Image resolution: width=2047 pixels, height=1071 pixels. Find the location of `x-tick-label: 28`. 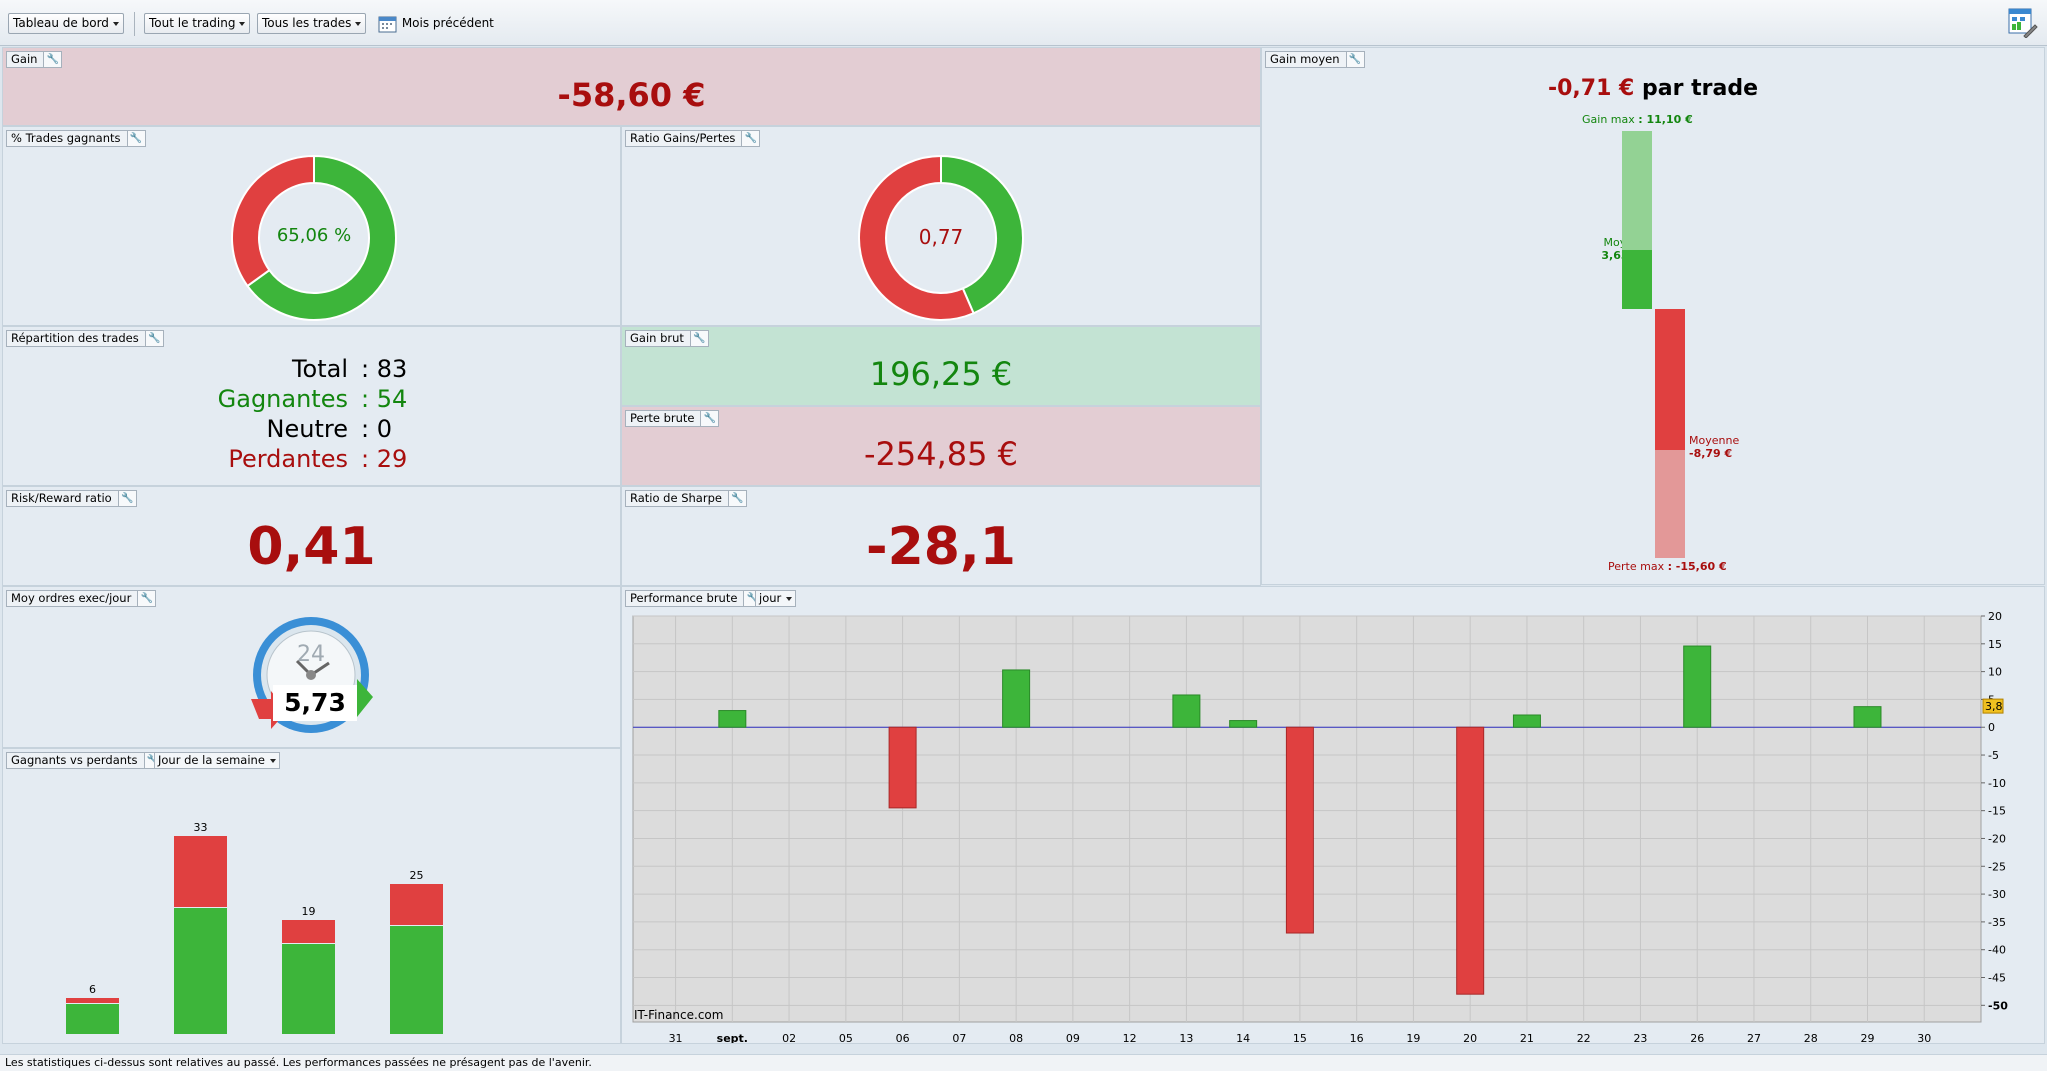

x-tick-label: 28 is located at coordinates (1811, 1038).